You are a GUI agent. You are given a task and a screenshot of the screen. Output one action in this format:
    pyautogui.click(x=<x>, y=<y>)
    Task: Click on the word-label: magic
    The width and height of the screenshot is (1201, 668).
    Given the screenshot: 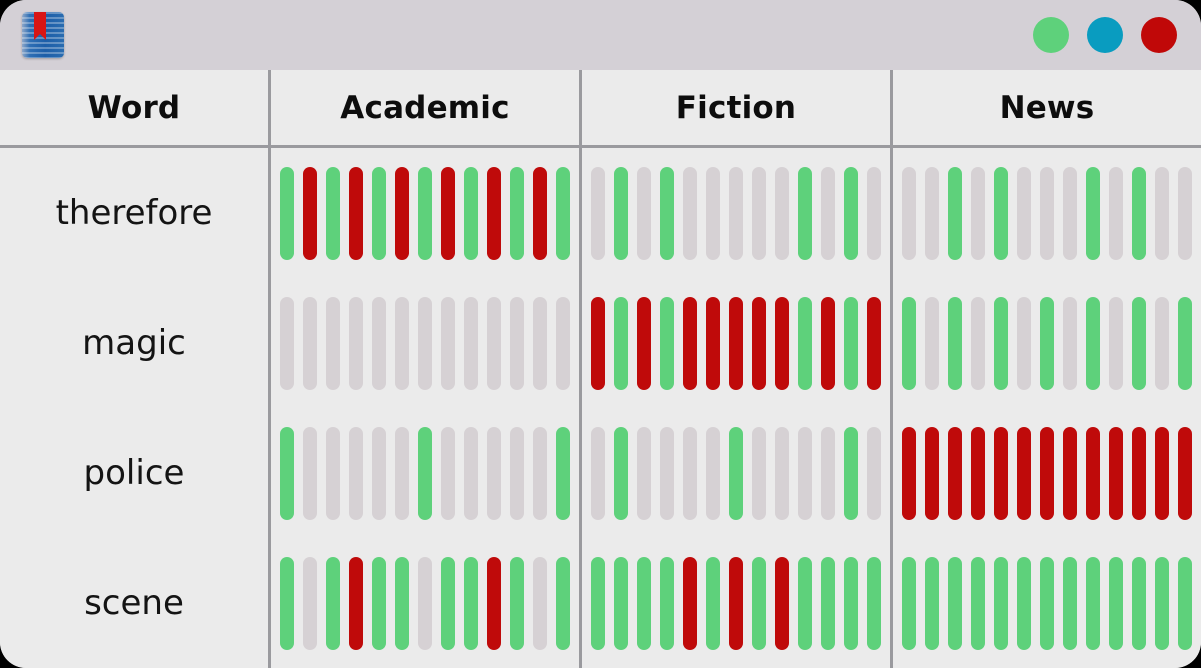 What is the action you would take?
    pyautogui.click(x=135, y=343)
    